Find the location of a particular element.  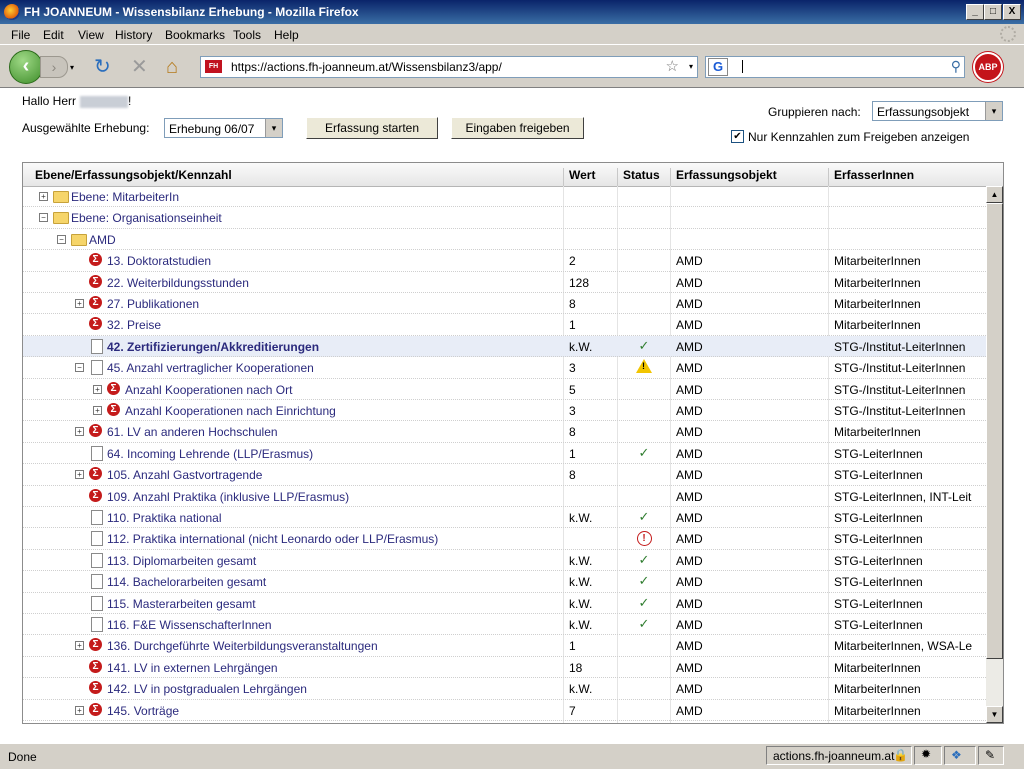

release-entries-button: Eingaben freigeben is located at coordinates (517, 128).